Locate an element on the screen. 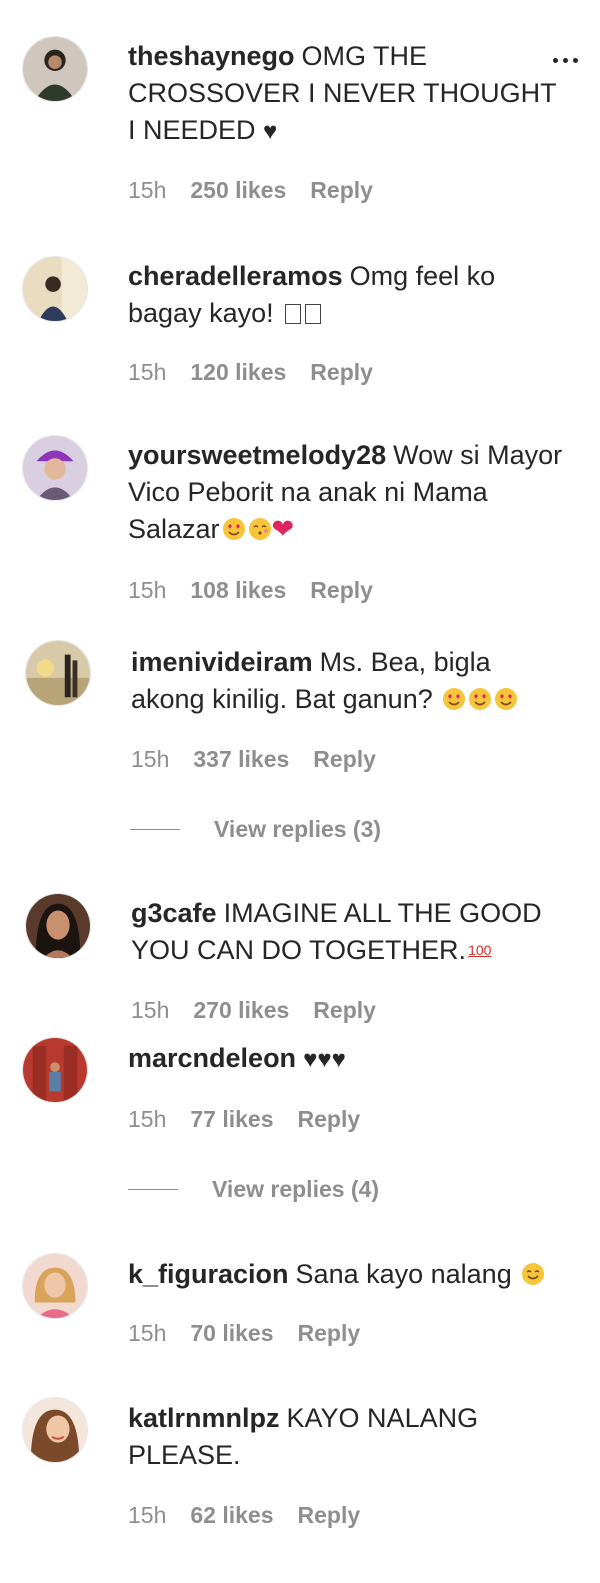 Image resolution: width=600 pixels, height=1583 pixels. comment-meta: 15h 62 likes Reply is located at coordinates (244, 1515).